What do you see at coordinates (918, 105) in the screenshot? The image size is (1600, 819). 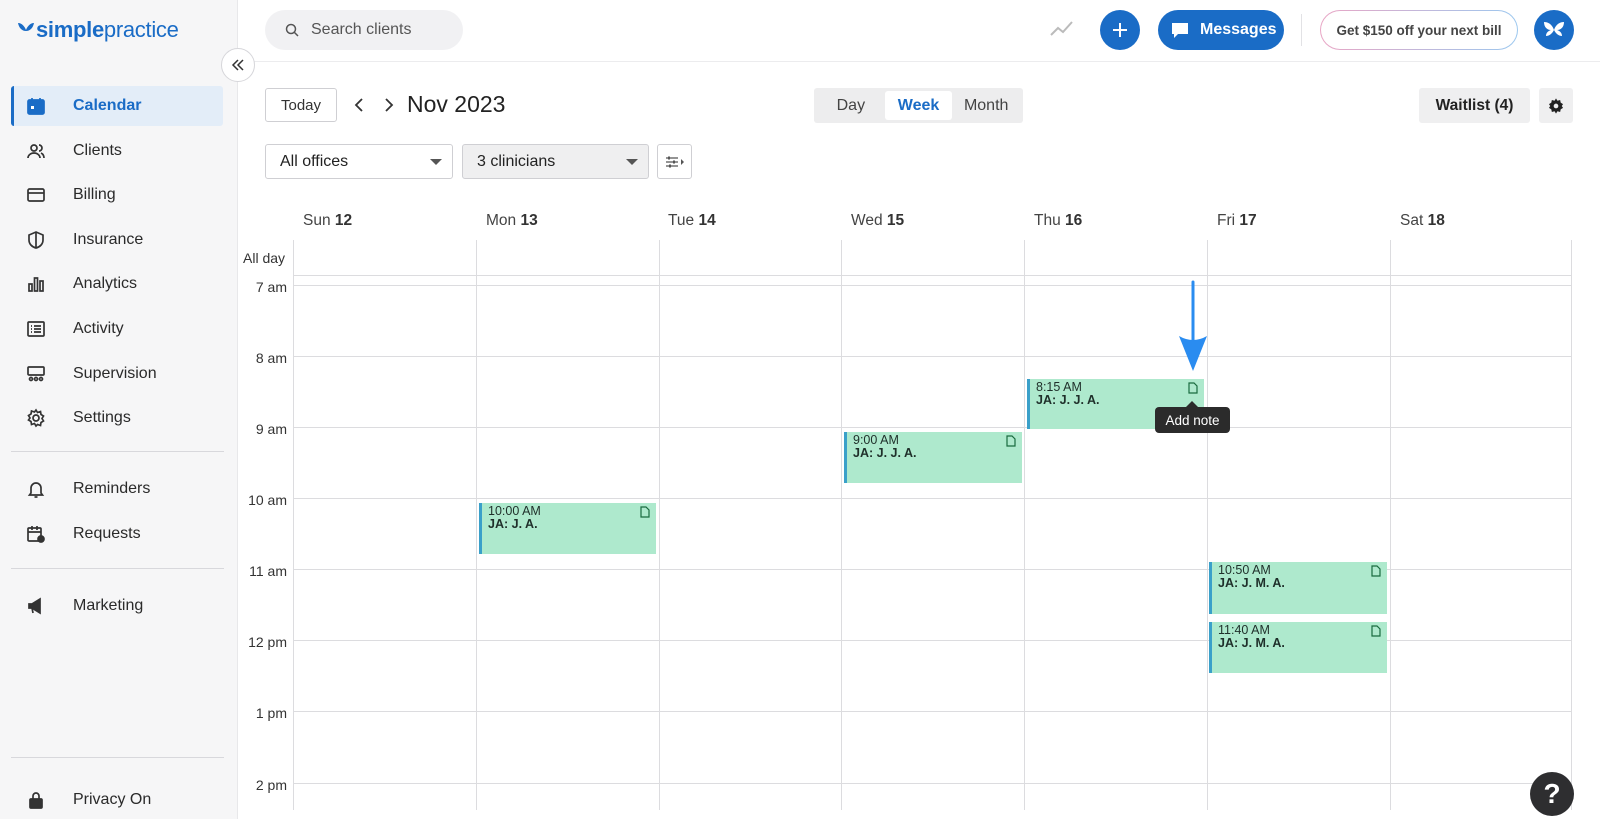 I see `view-week-tab: Week` at bounding box center [918, 105].